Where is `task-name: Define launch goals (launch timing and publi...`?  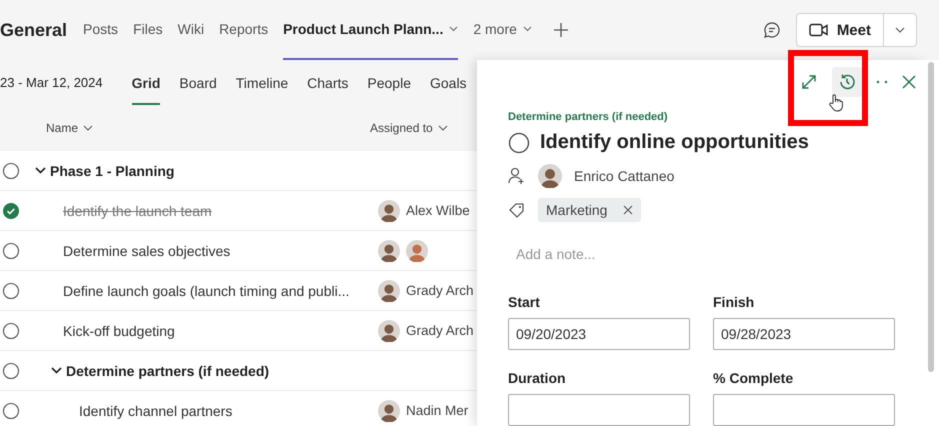
task-name: Define launch goals (launch timing and publi... is located at coordinates (206, 290).